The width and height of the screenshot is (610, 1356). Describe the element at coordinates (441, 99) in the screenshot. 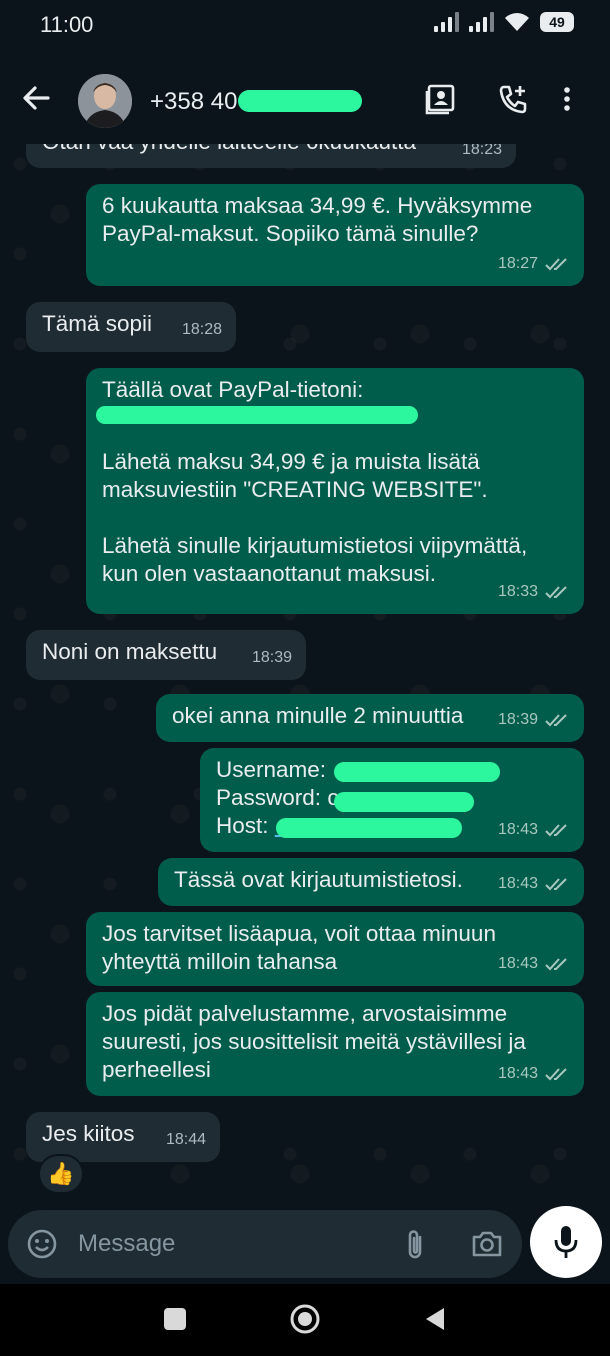

I see `contact-card-icon` at that location.